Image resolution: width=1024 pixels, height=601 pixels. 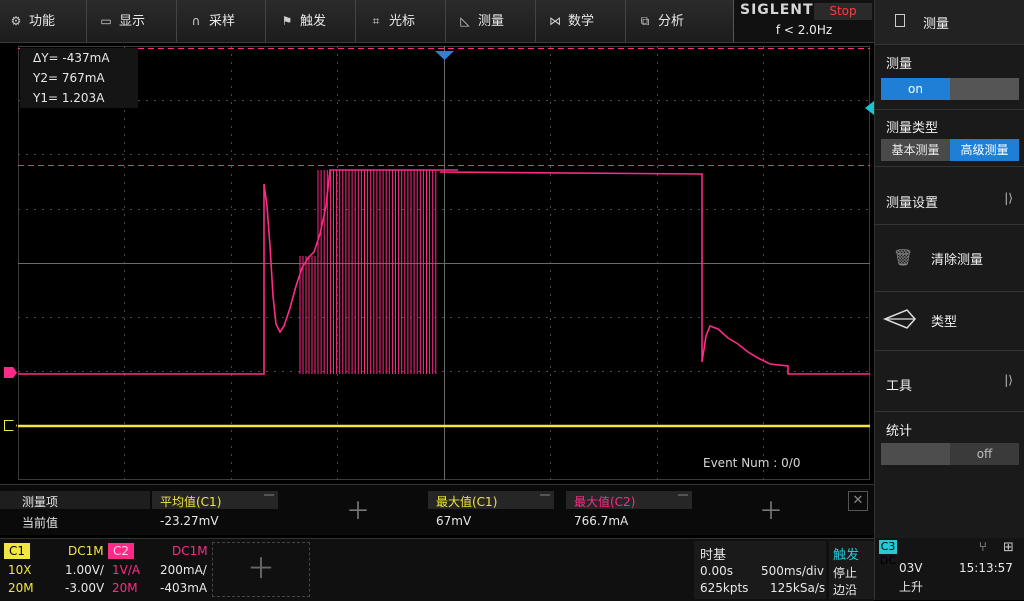 I want to click on c2-coupling: DC1M, so click(x=190, y=551).